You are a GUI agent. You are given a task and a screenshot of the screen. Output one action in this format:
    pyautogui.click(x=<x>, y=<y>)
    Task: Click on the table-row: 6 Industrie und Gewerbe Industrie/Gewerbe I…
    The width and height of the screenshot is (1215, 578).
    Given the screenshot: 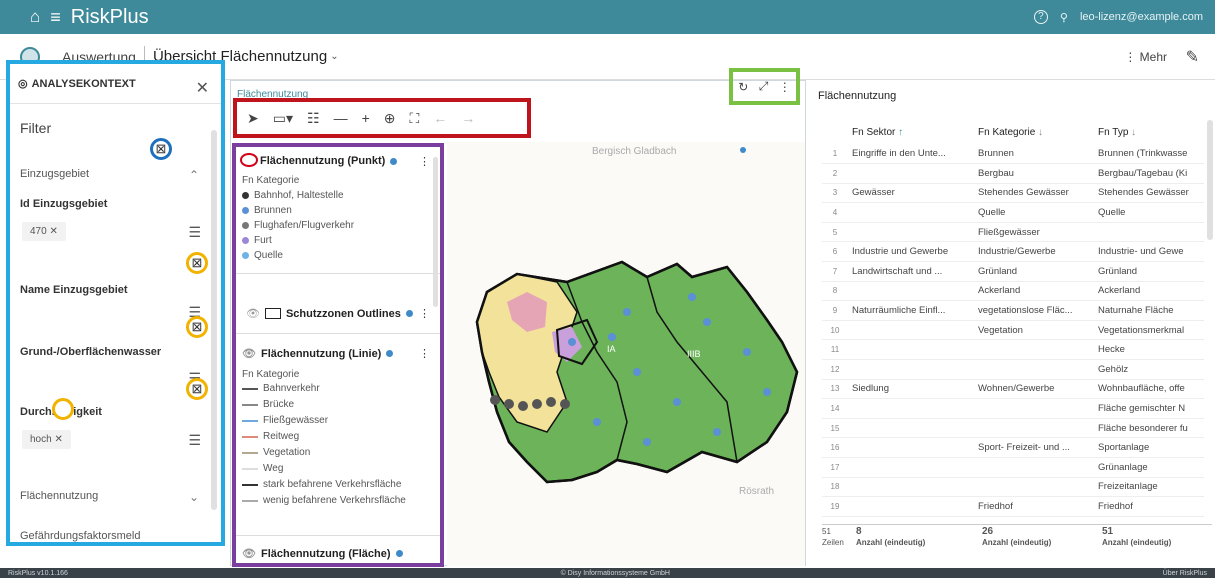 What is the action you would take?
    pyautogui.click(x=1013, y=252)
    